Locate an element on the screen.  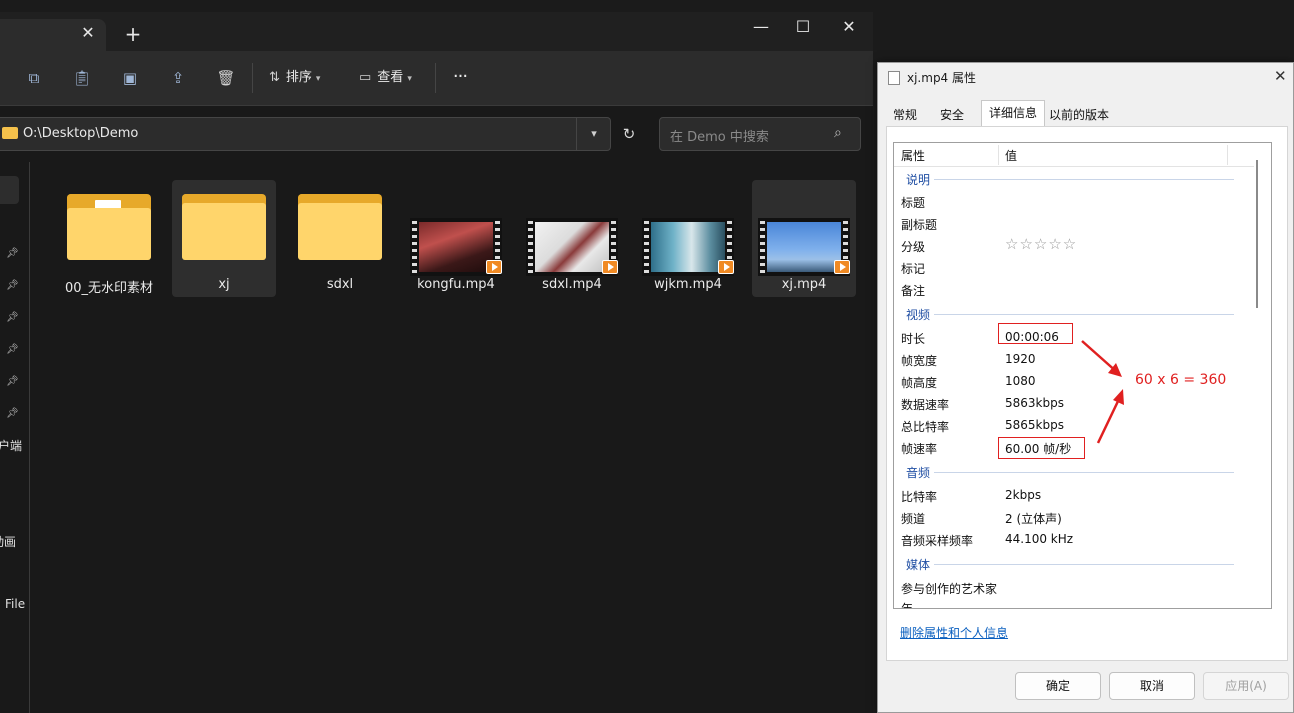
scrollbar-thumb is located at coordinates (1257, 234).